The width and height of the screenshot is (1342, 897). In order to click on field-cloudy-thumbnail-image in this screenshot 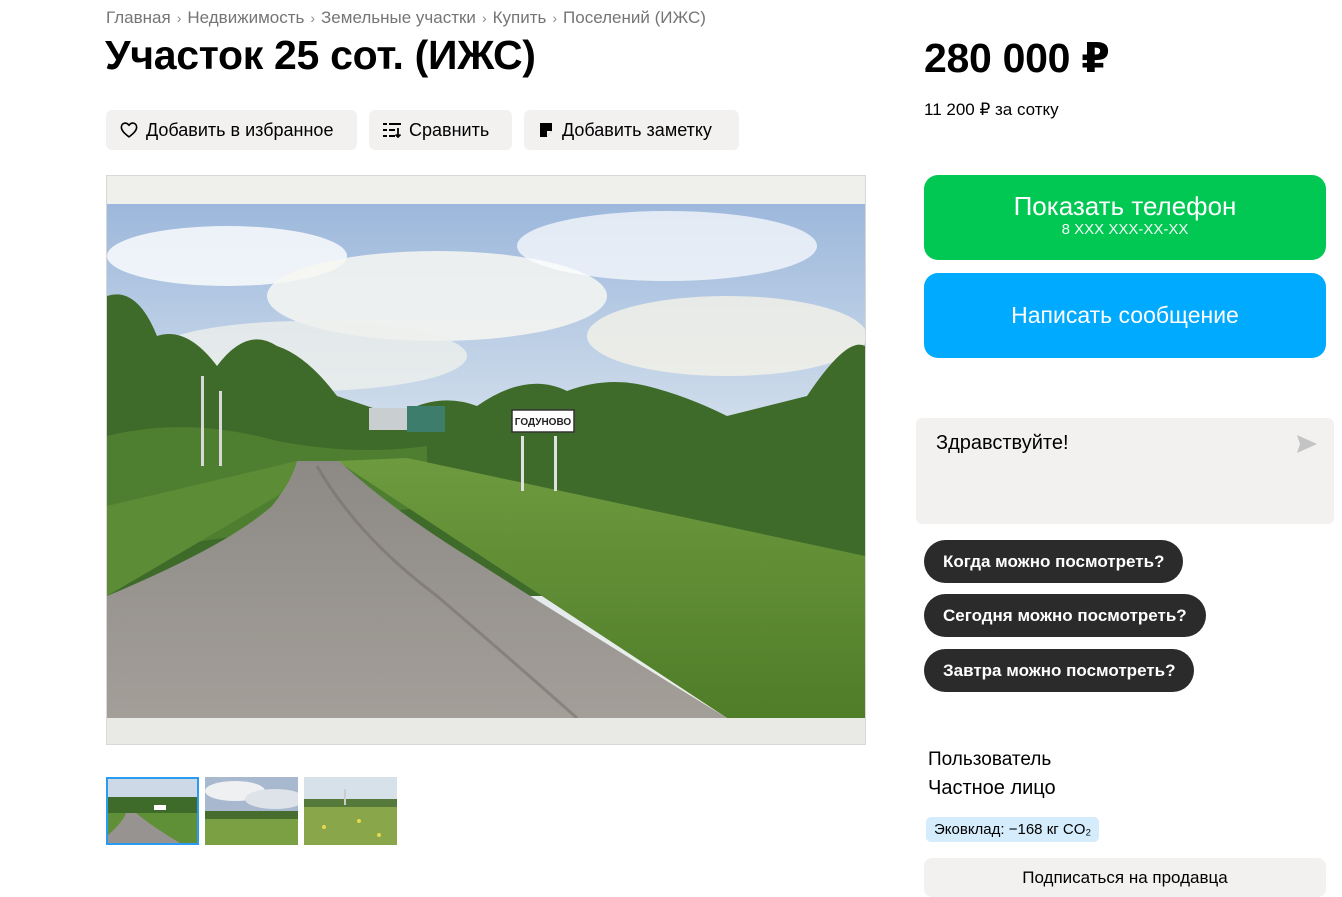, I will do `click(251, 811)`.